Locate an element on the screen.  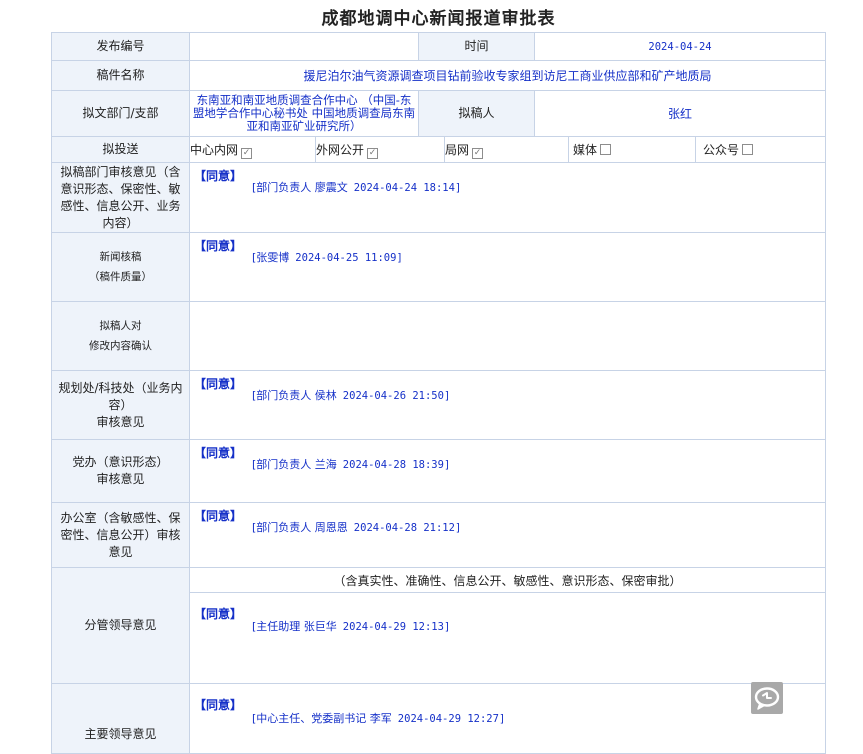
row-news-proofread: 新闻核稿 （稿件质量） 【同意】 [张雯博 2024-04-25 11:09] is located at coordinates (439, 267).